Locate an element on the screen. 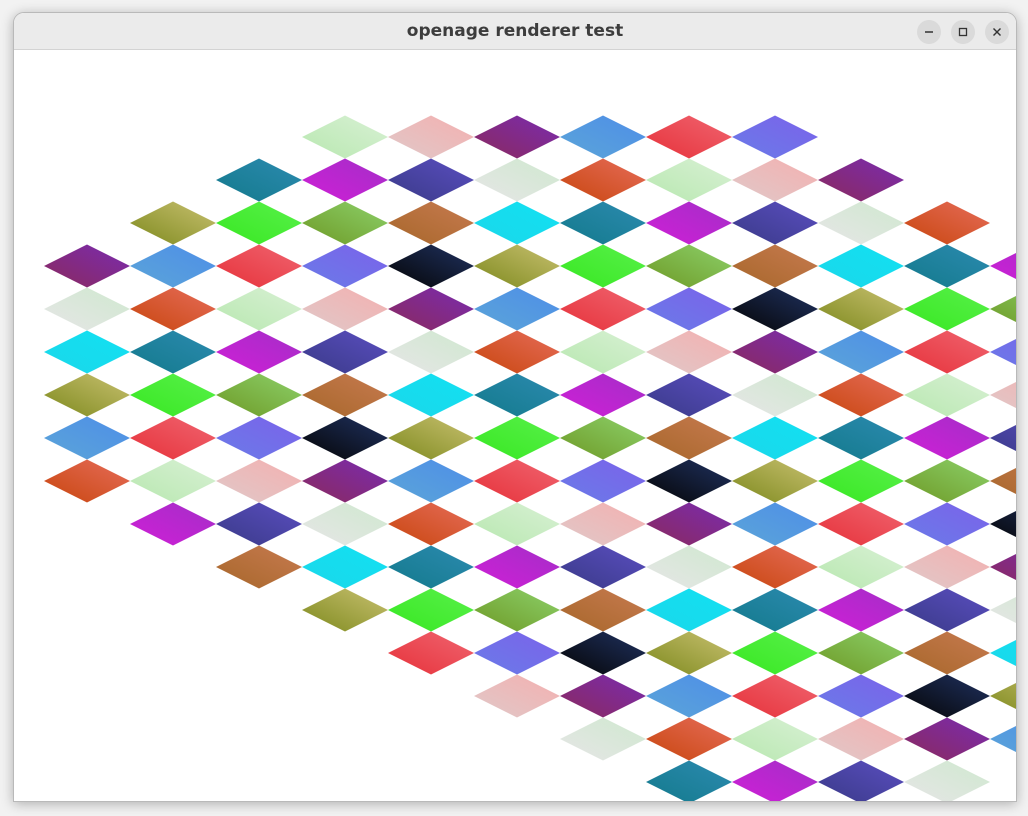 Image resolution: width=1028 pixels, height=816 pixels. minimize-button is located at coordinates (929, 32).